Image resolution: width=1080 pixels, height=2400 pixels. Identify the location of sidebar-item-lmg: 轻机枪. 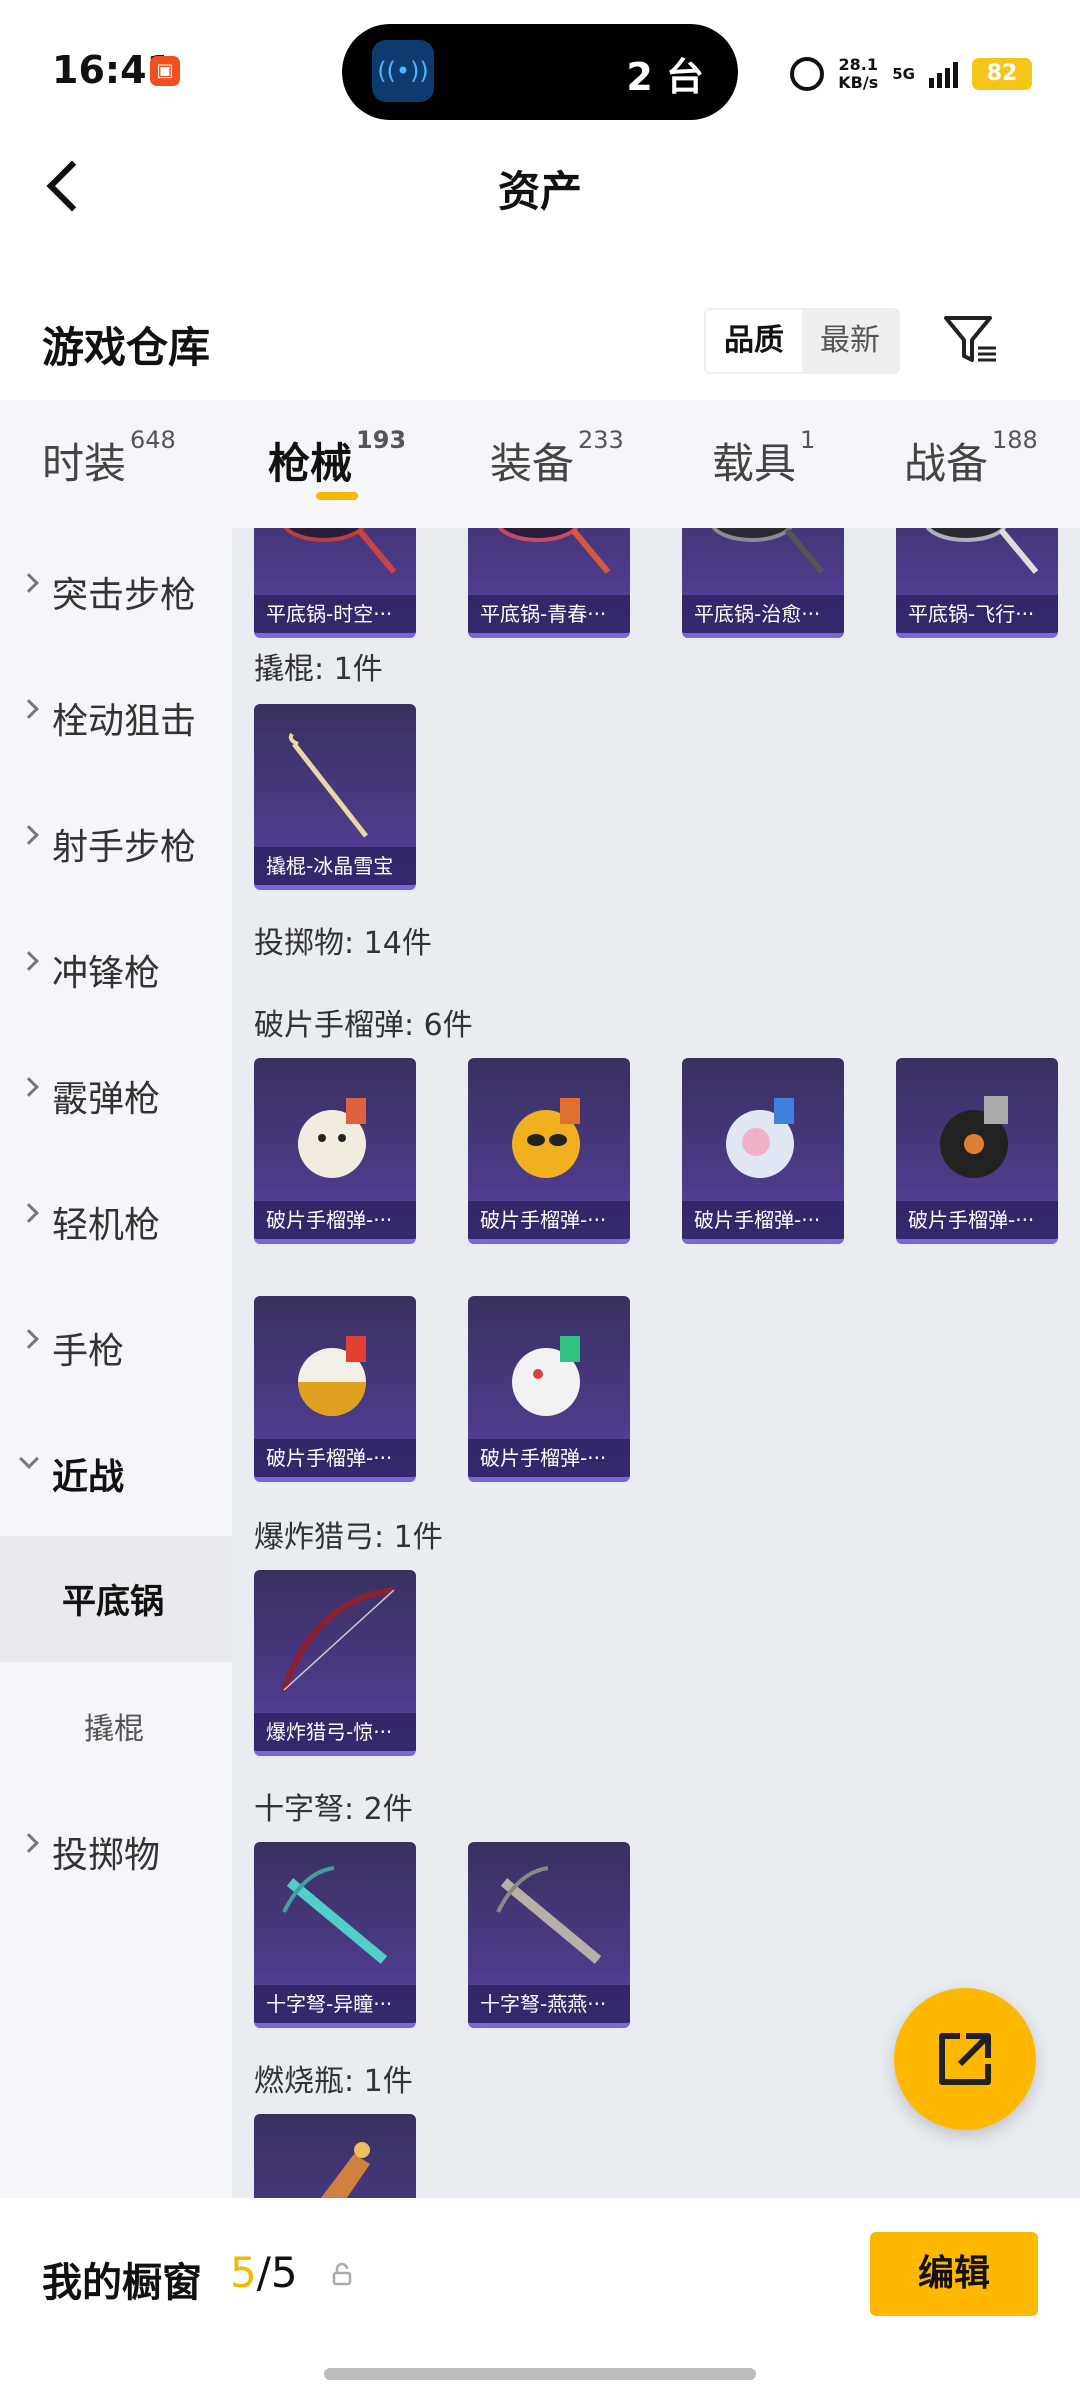
(116, 1221).